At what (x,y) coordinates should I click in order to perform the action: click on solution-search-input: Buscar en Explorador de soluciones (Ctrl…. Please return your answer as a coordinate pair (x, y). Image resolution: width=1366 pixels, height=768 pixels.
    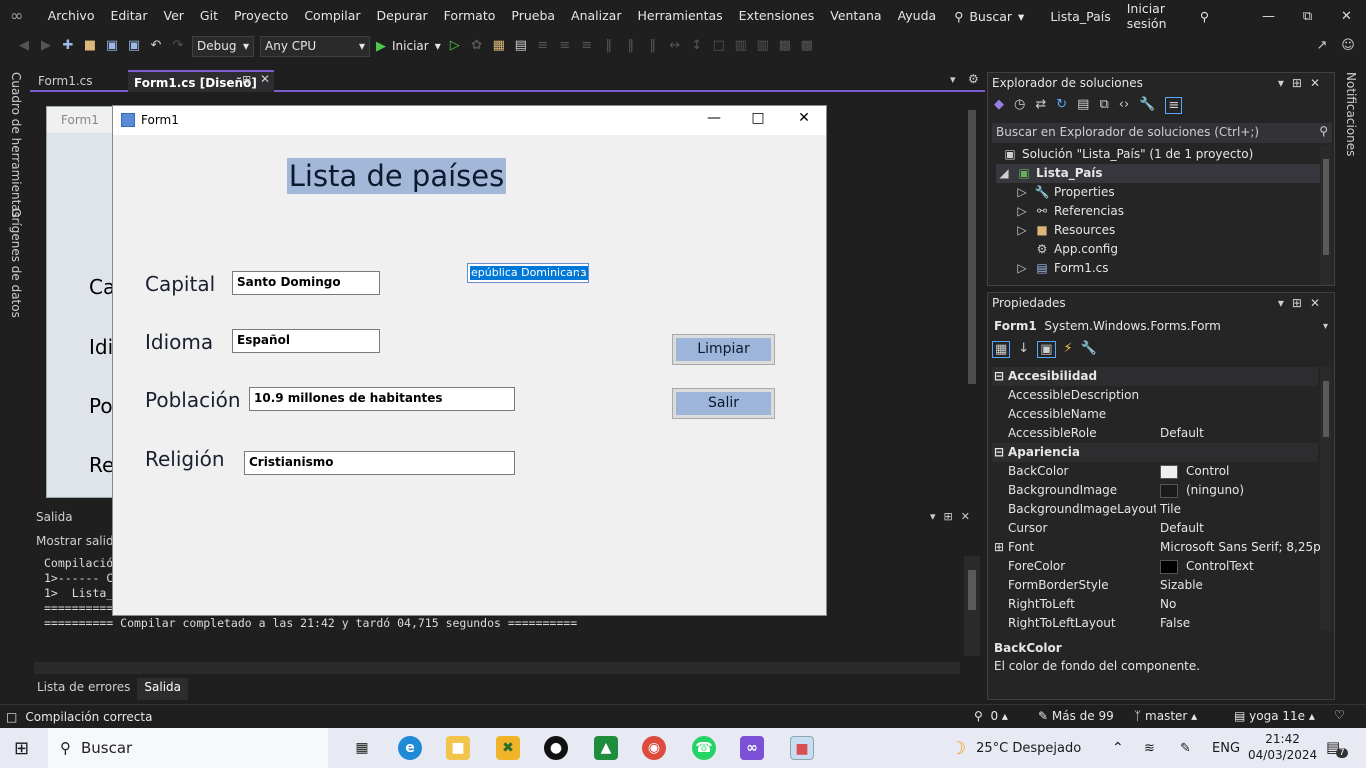
    Looking at the image, I should click on (1162, 133).